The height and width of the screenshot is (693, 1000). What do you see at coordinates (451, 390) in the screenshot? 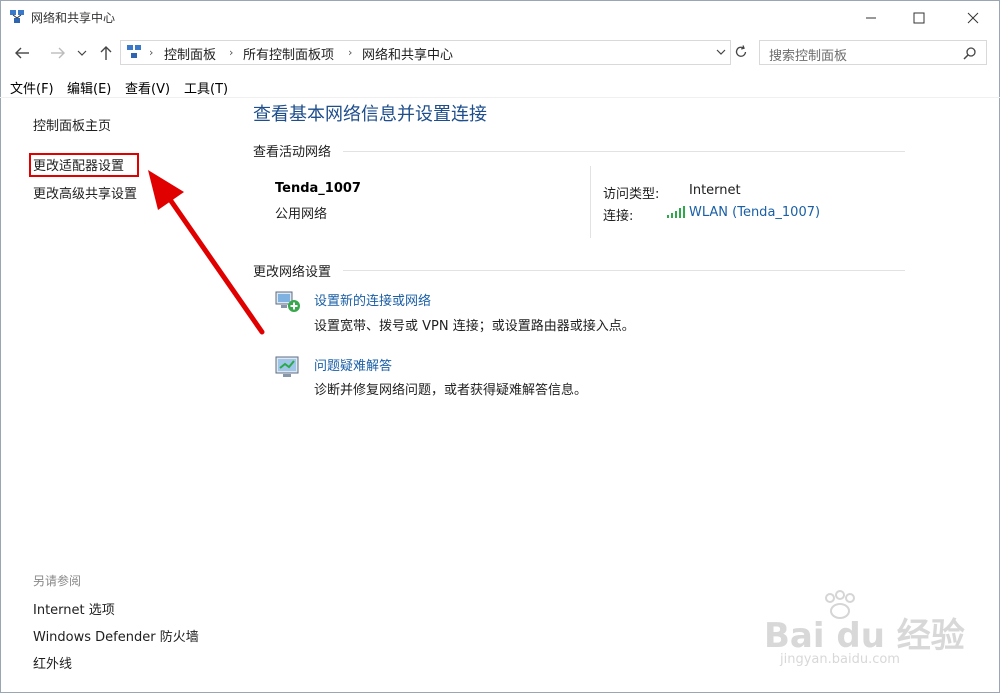
I see `troubleshoot-desc: 诊断并修复网络问题，或者获得疑难解答信息。` at bounding box center [451, 390].